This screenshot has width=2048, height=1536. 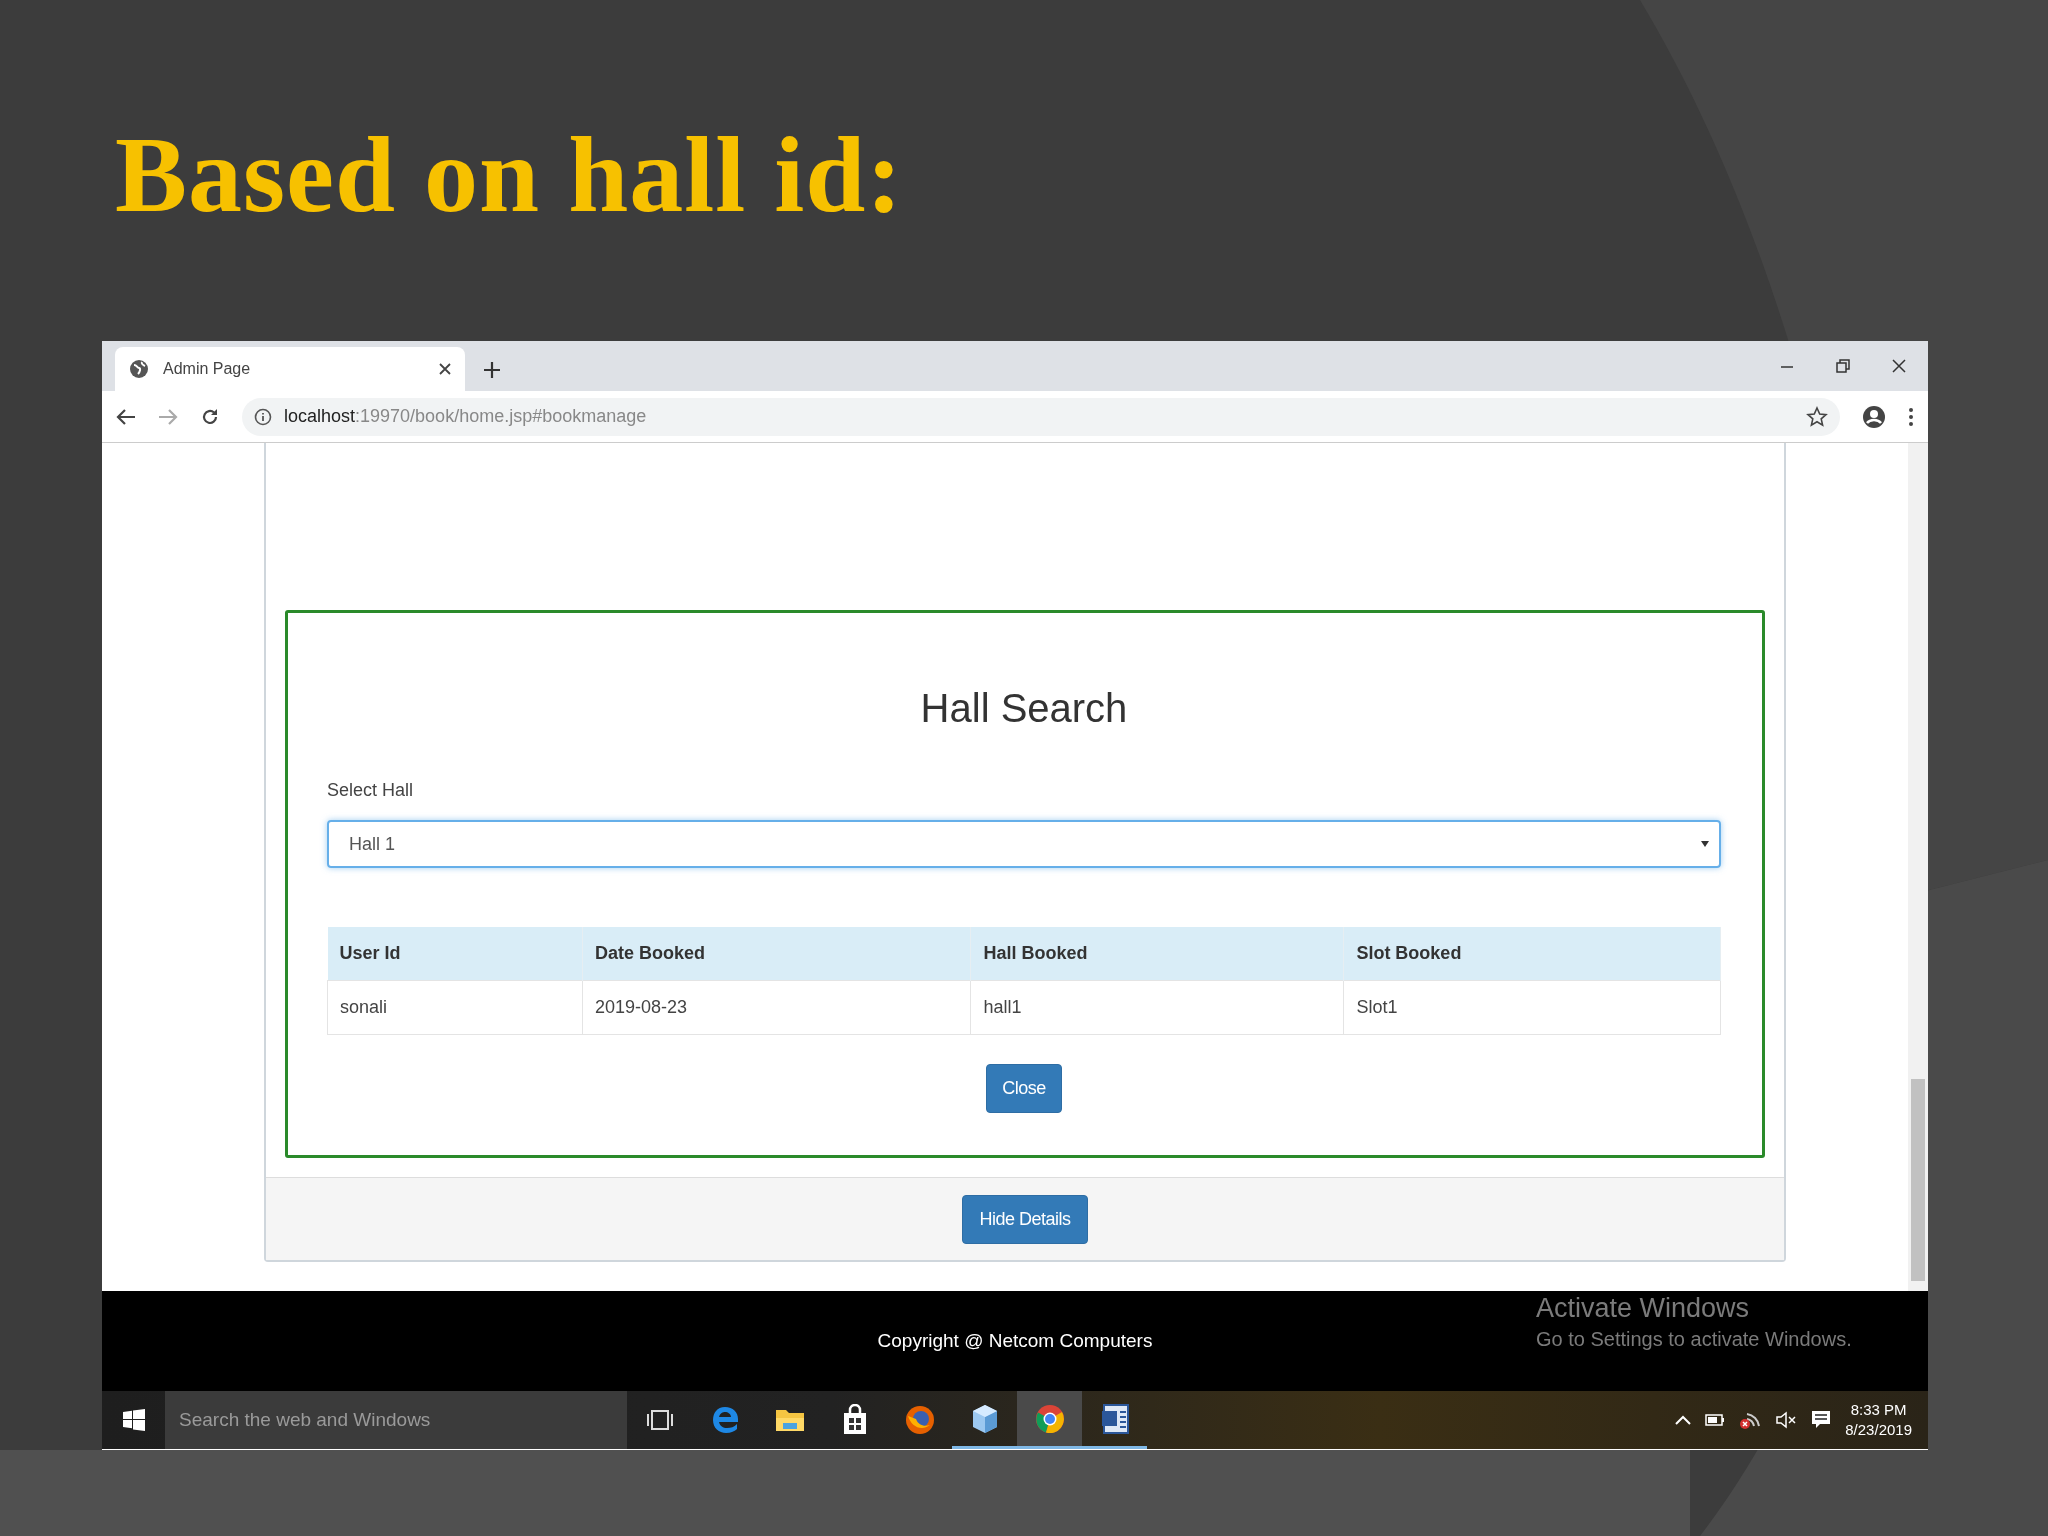 I want to click on chrome-ball-icon, so click(x=1049, y=1418).